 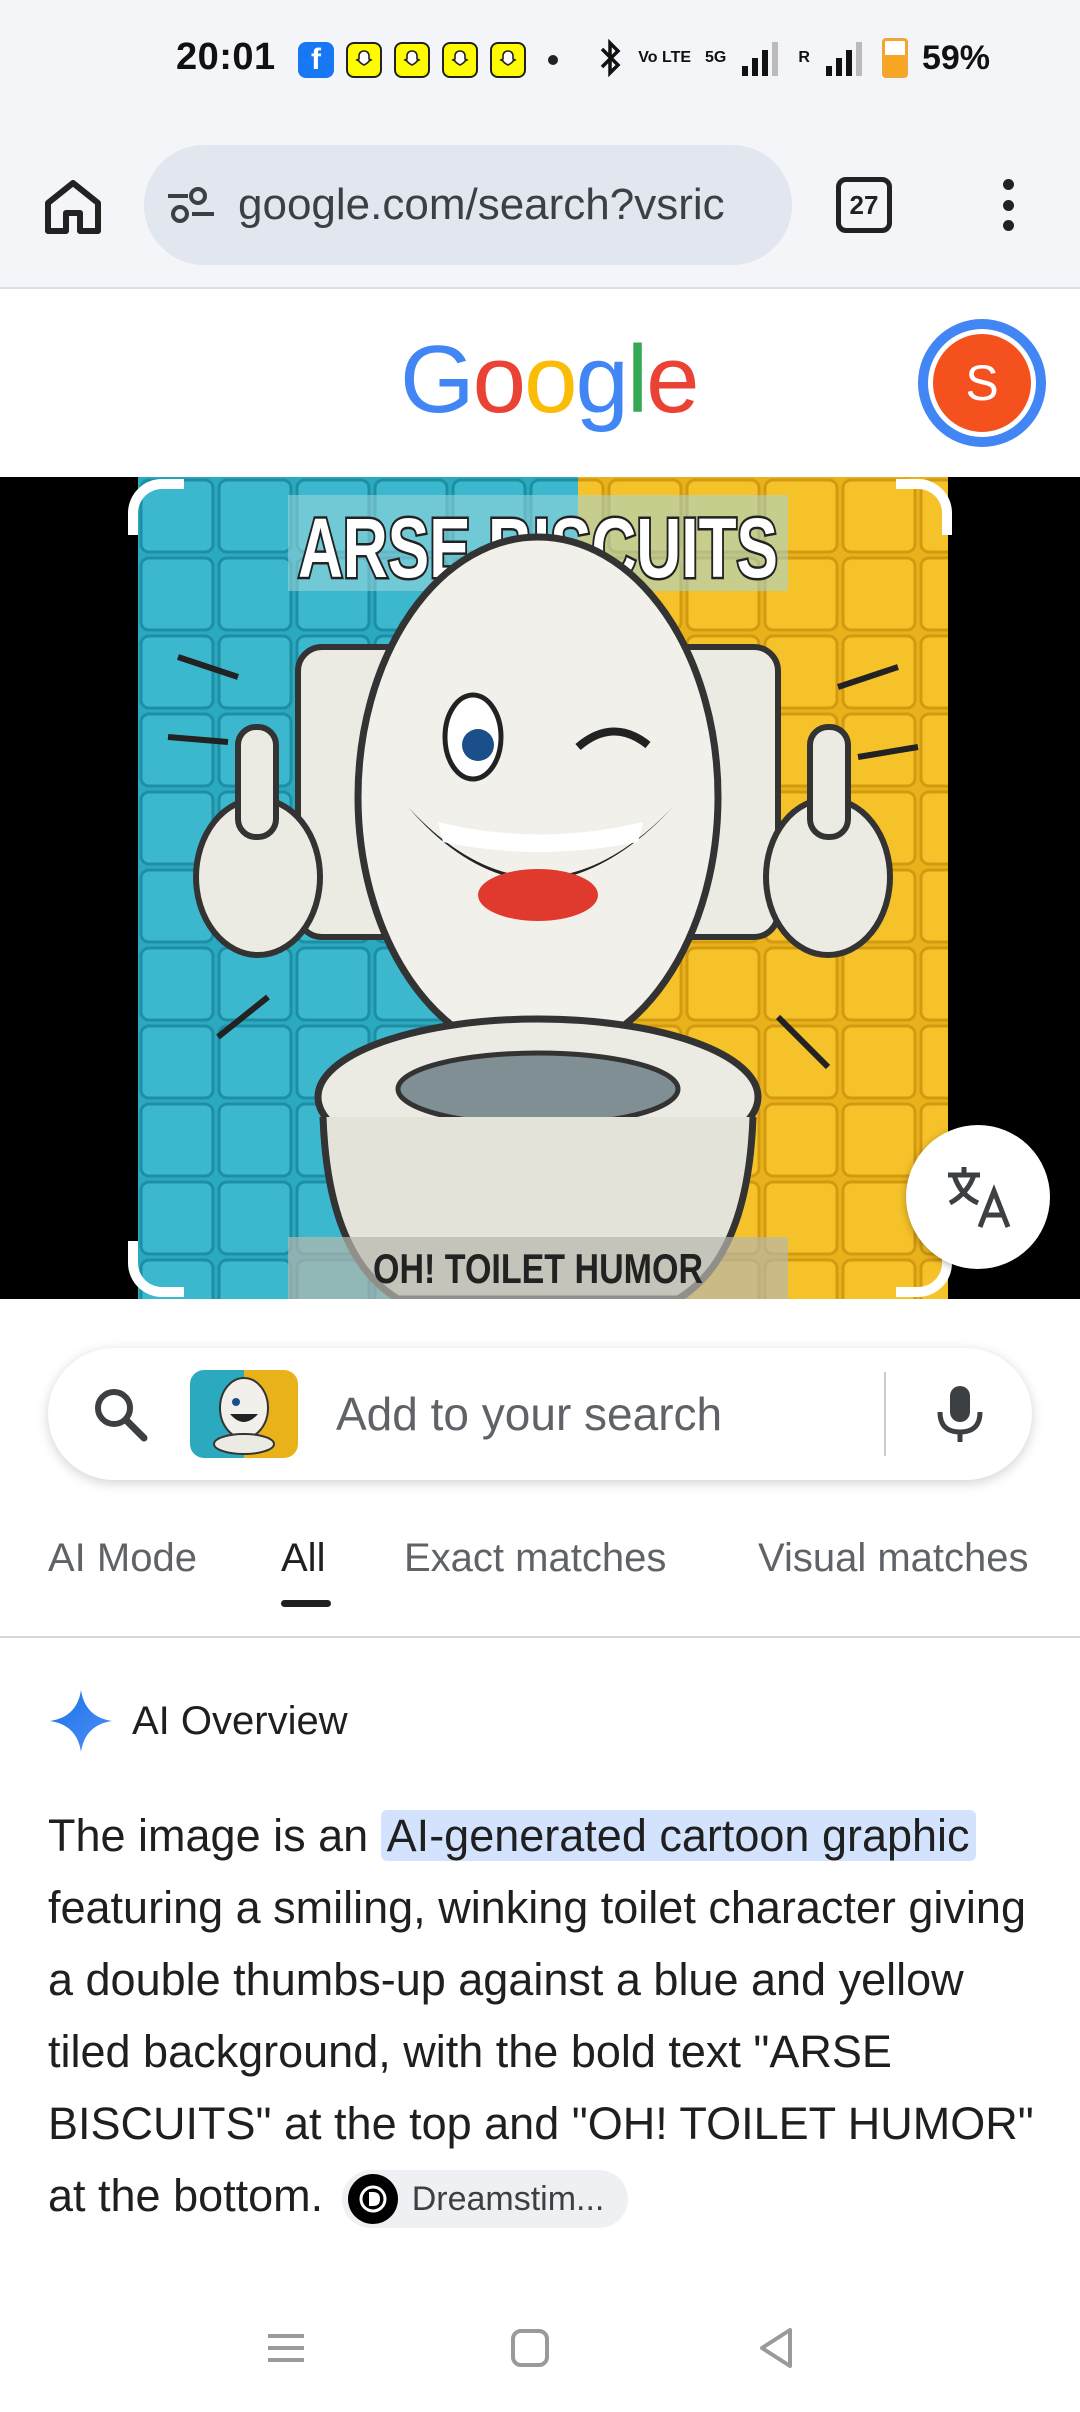 I want to click on crop-handle-top-left, so click(x=156, y=507).